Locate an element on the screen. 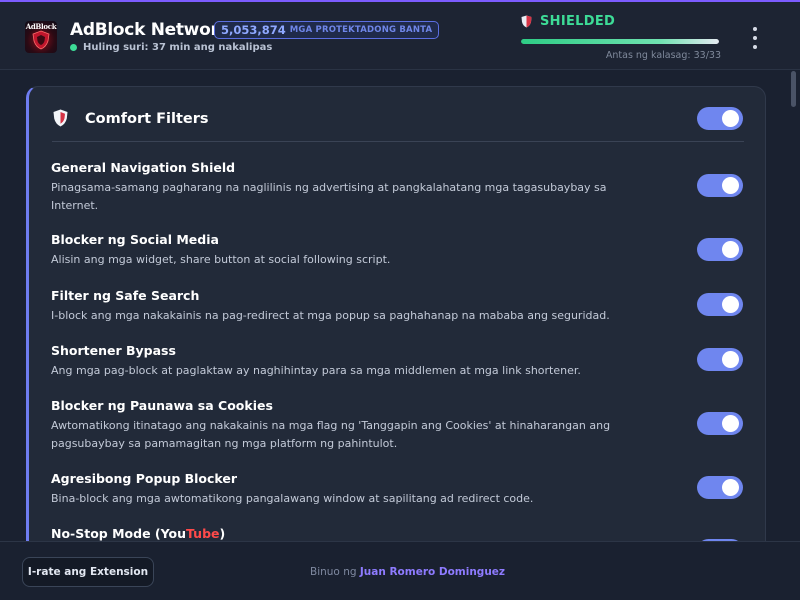 The height and width of the screenshot is (600, 800). toggle-shortener-bypass is located at coordinates (720, 359).